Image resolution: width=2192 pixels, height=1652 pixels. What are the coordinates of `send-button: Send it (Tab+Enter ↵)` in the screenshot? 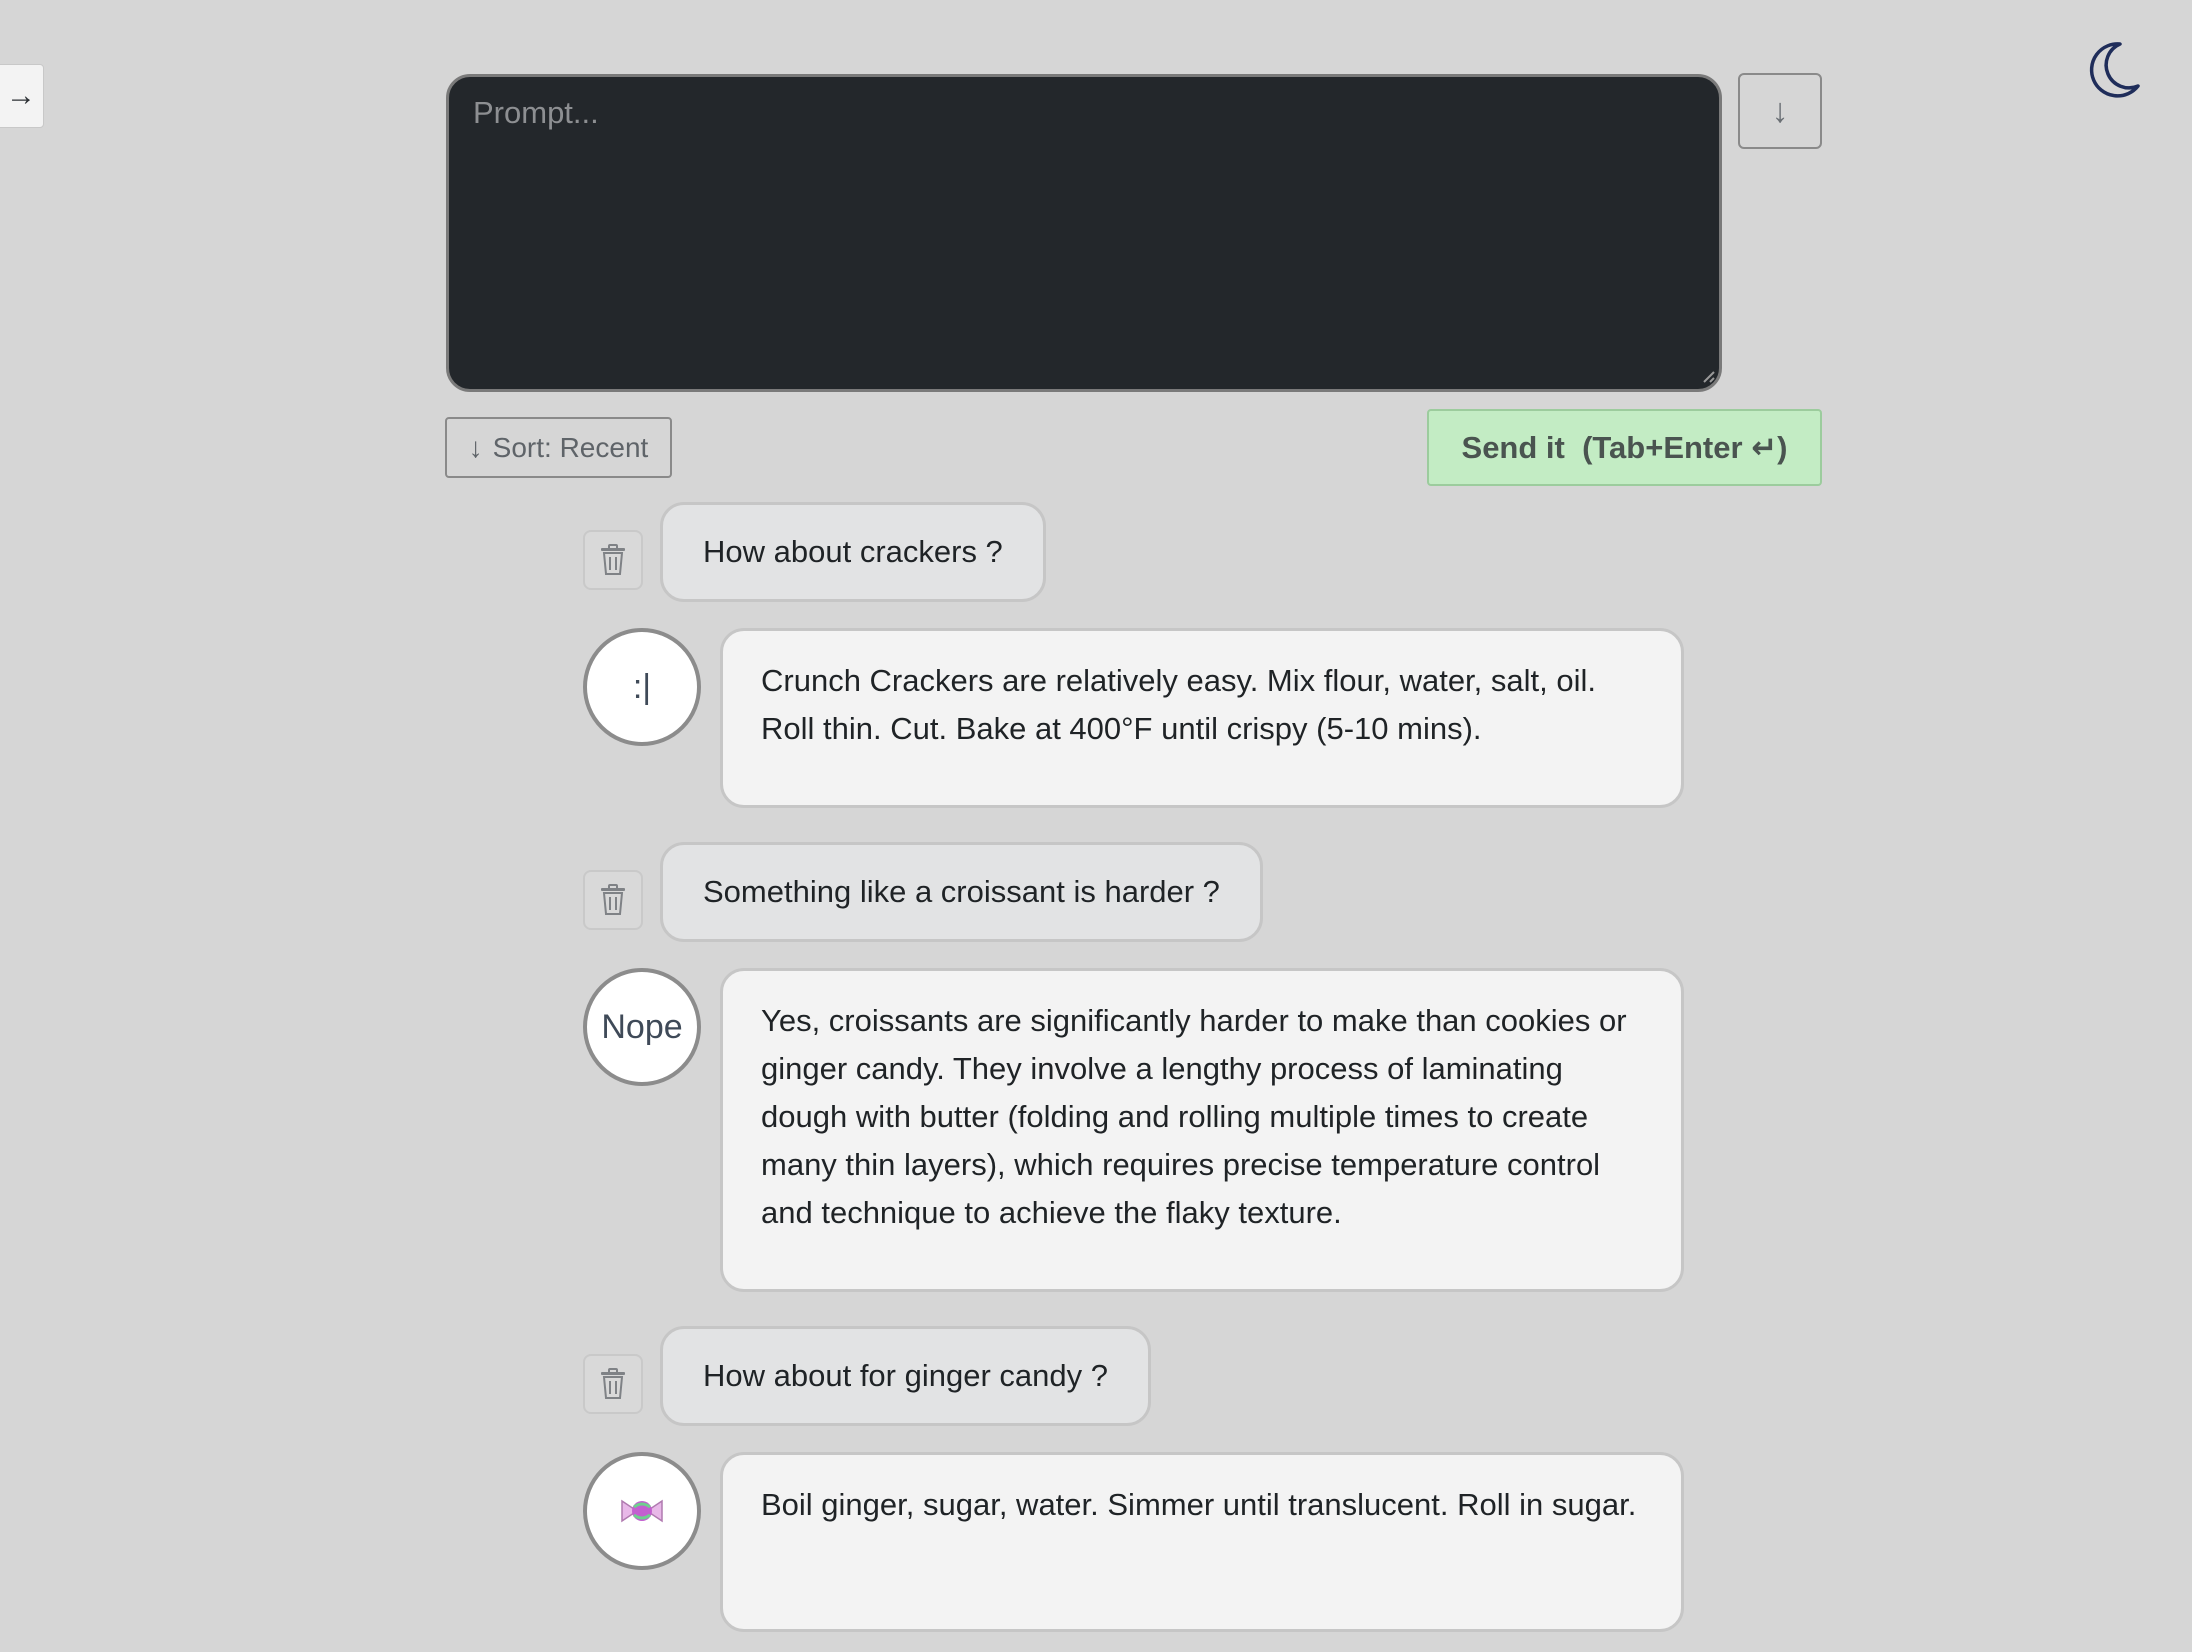 It's located at (1624, 447).